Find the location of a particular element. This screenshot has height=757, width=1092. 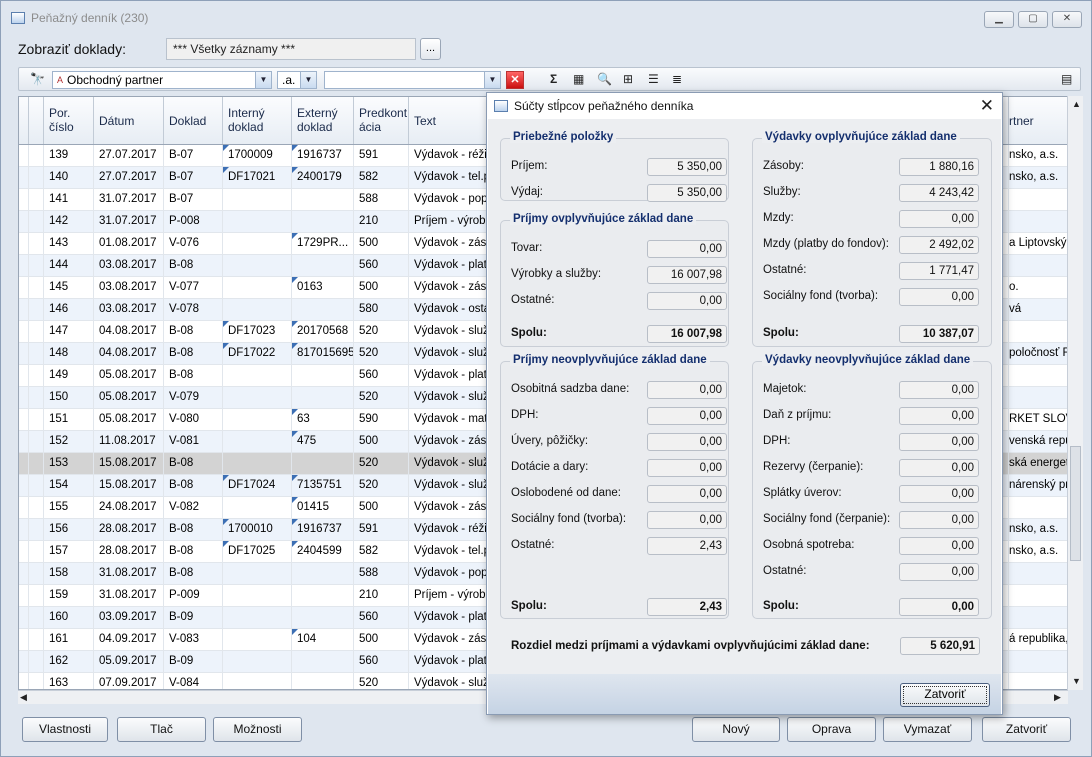

edit-button: Oprava is located at coordinates (831, 729).